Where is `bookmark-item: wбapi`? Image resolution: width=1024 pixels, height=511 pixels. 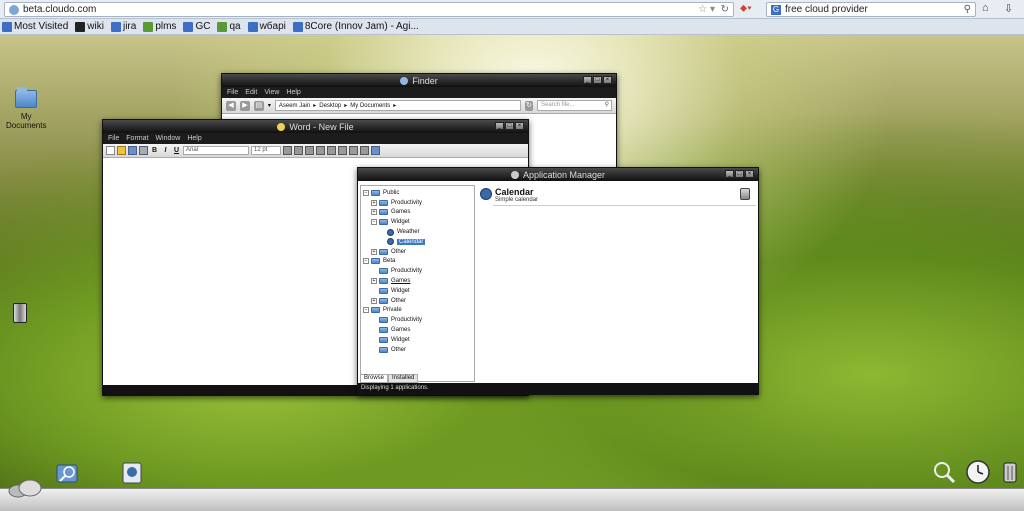
bookmark-item: wбapi is located at coordinates (266, 26).